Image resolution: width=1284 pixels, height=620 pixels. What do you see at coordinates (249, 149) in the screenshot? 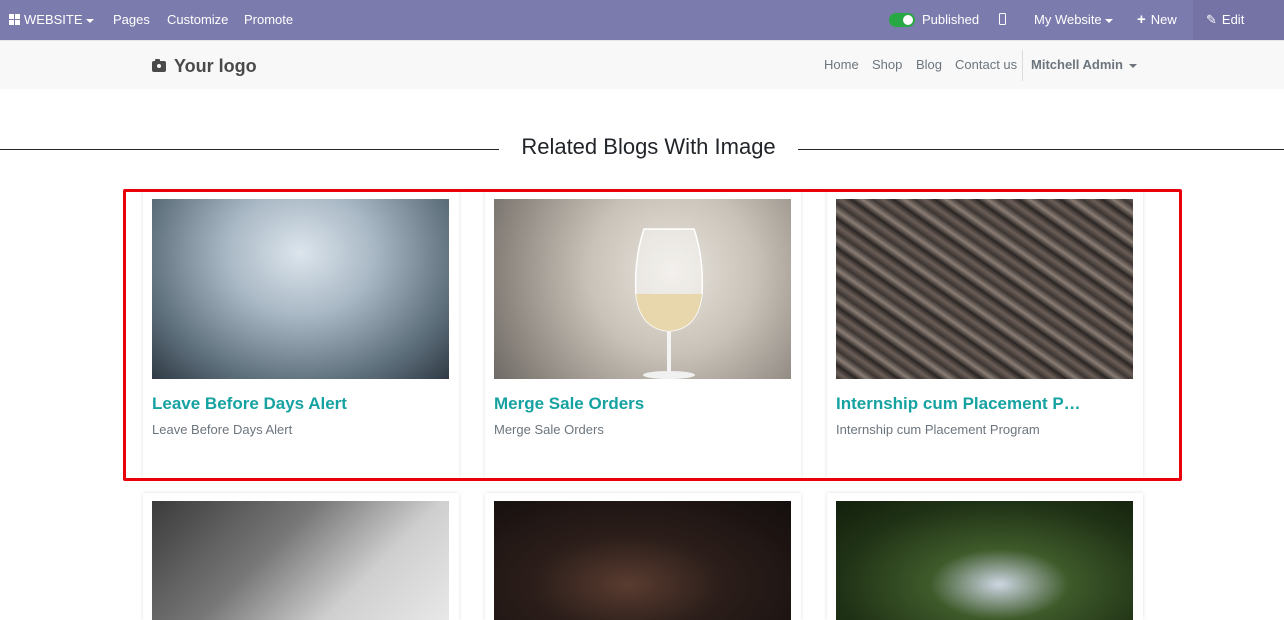
I see `heading-rule-left` at bounding box center [249, 149].